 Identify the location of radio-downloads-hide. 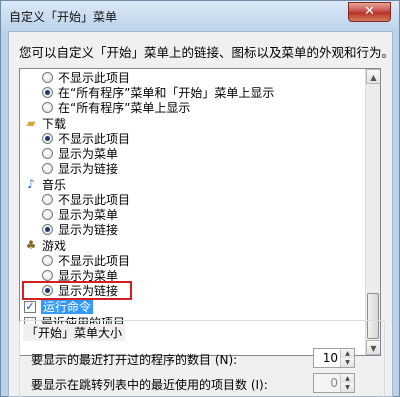
(47, 138).